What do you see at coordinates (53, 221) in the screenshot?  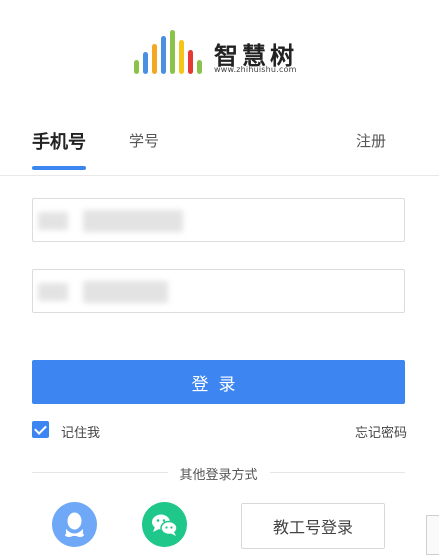 I see `redacted-phone-prefix` at bounding box center [53, 221].